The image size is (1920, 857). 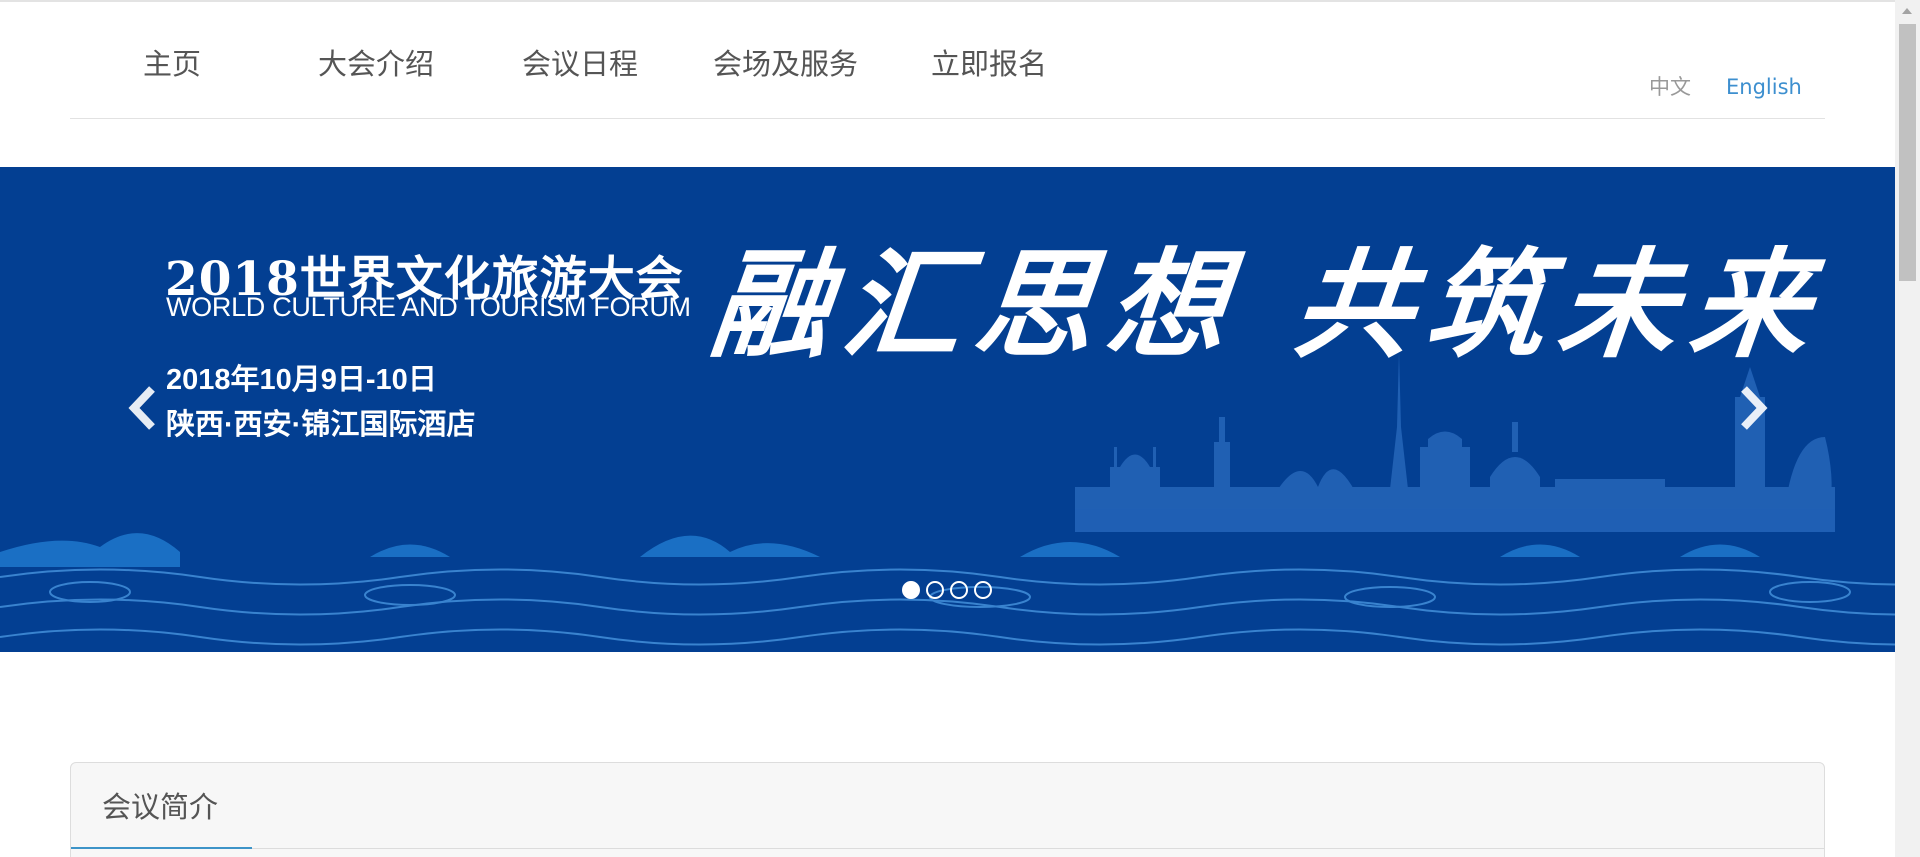 I want to click on intro-panel: 会议简介, so click(x=947, y=809).